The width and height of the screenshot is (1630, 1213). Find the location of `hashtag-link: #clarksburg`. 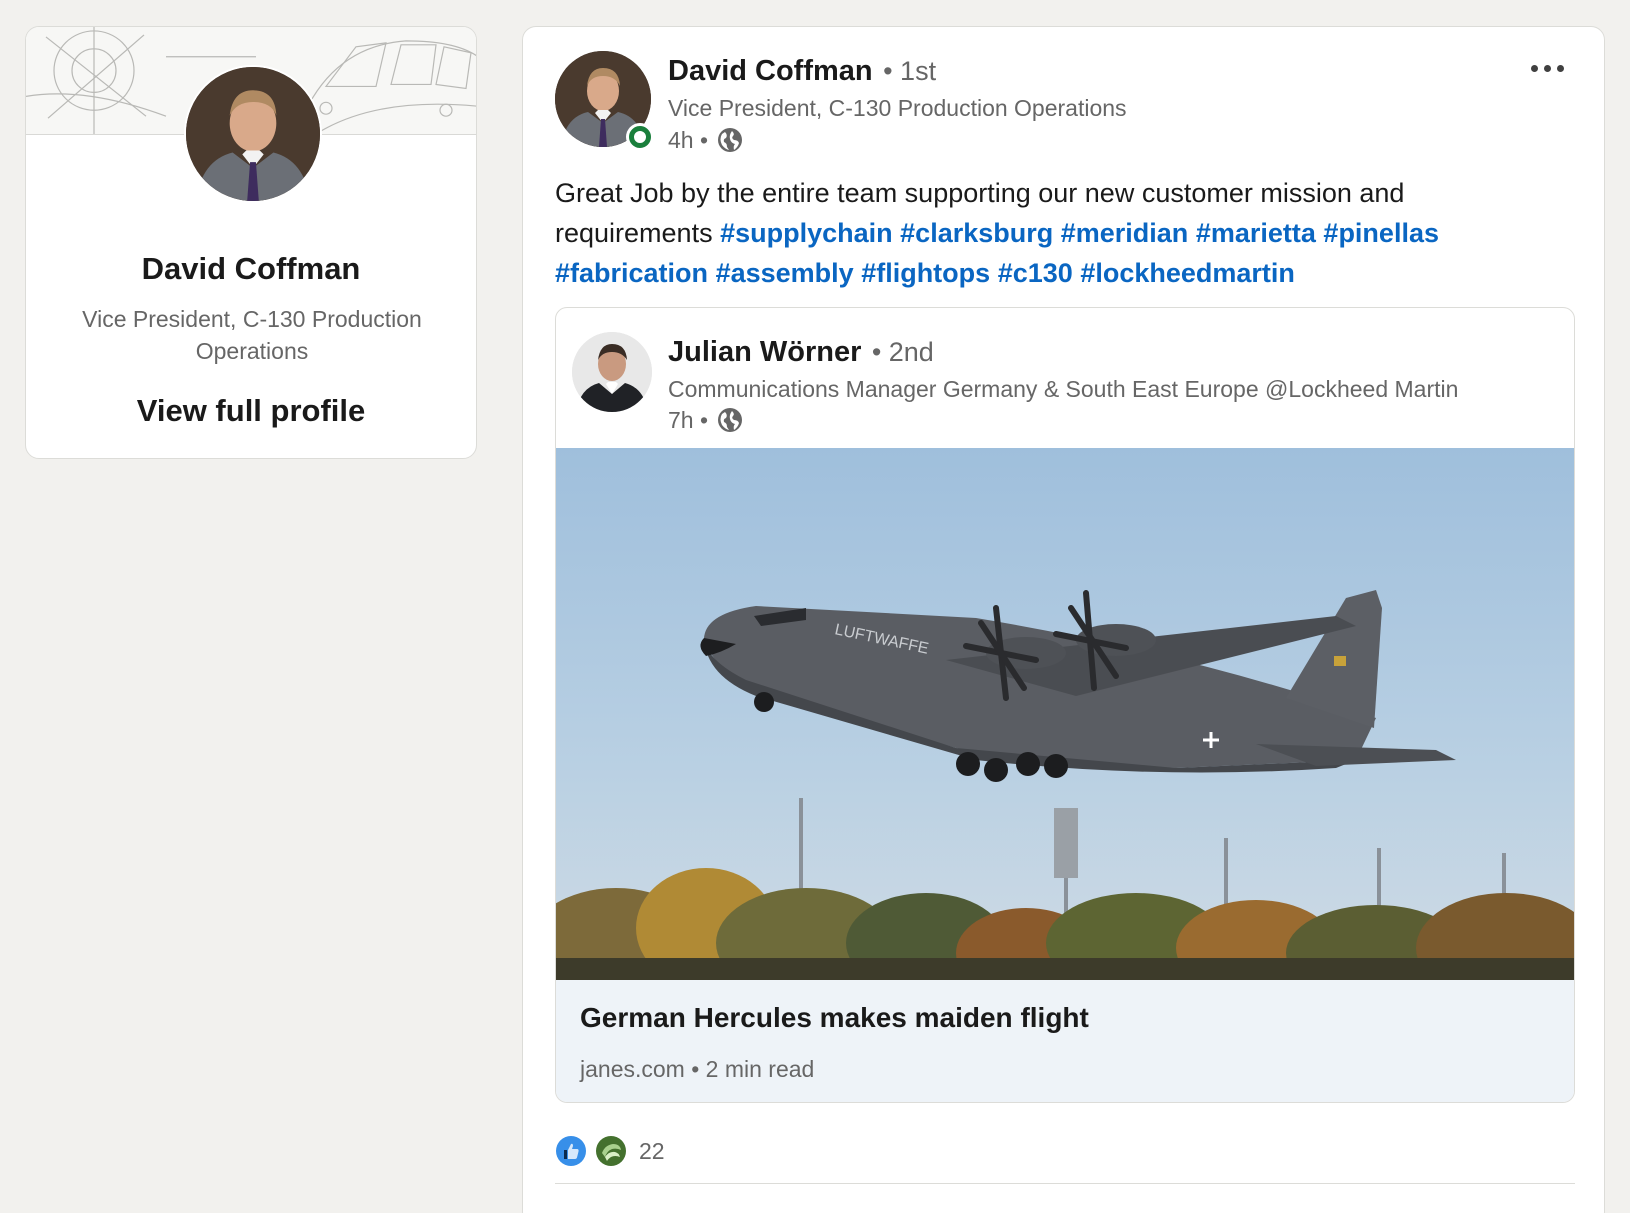

hashtag-link: #clarksburg is located at coordinates (976, 233).